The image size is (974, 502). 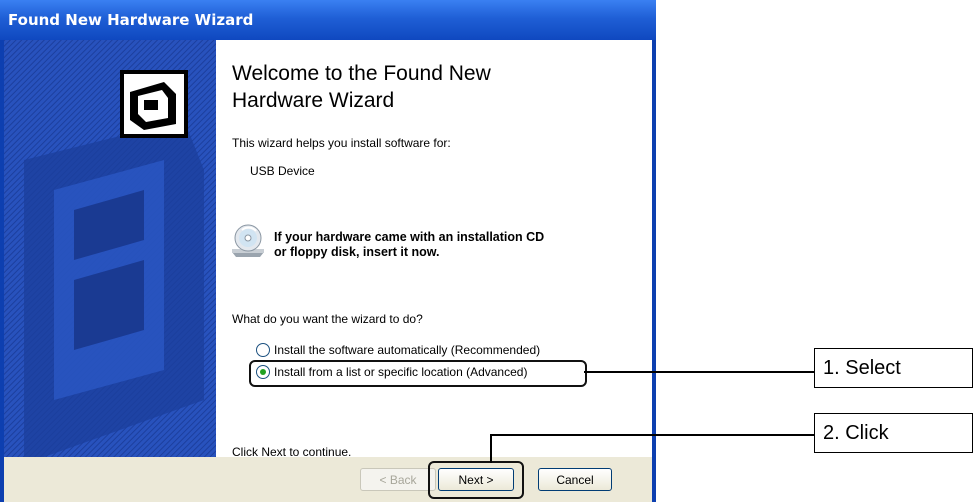 I want to click on cd-icon, so click(x=248, y=240).